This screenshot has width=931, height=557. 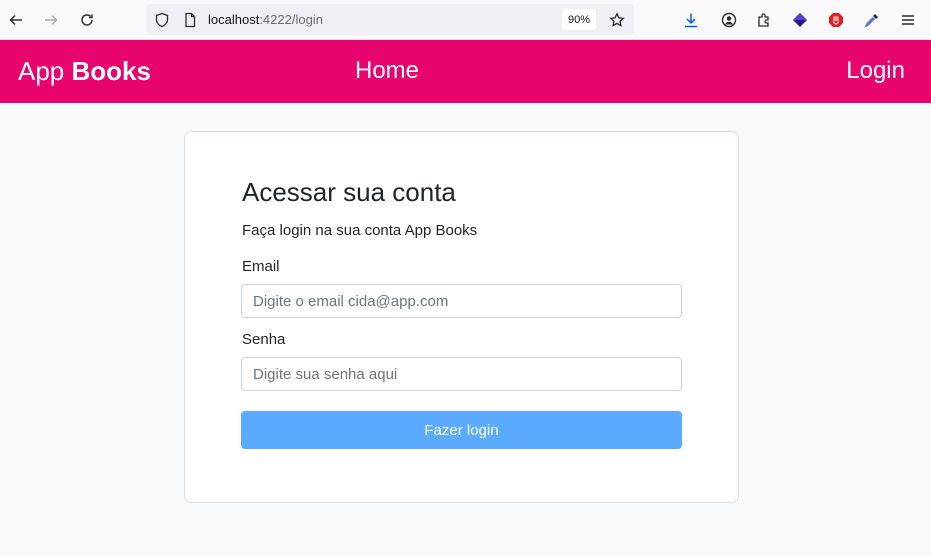 I want to click on page-icon, so click(x=190, y=20).